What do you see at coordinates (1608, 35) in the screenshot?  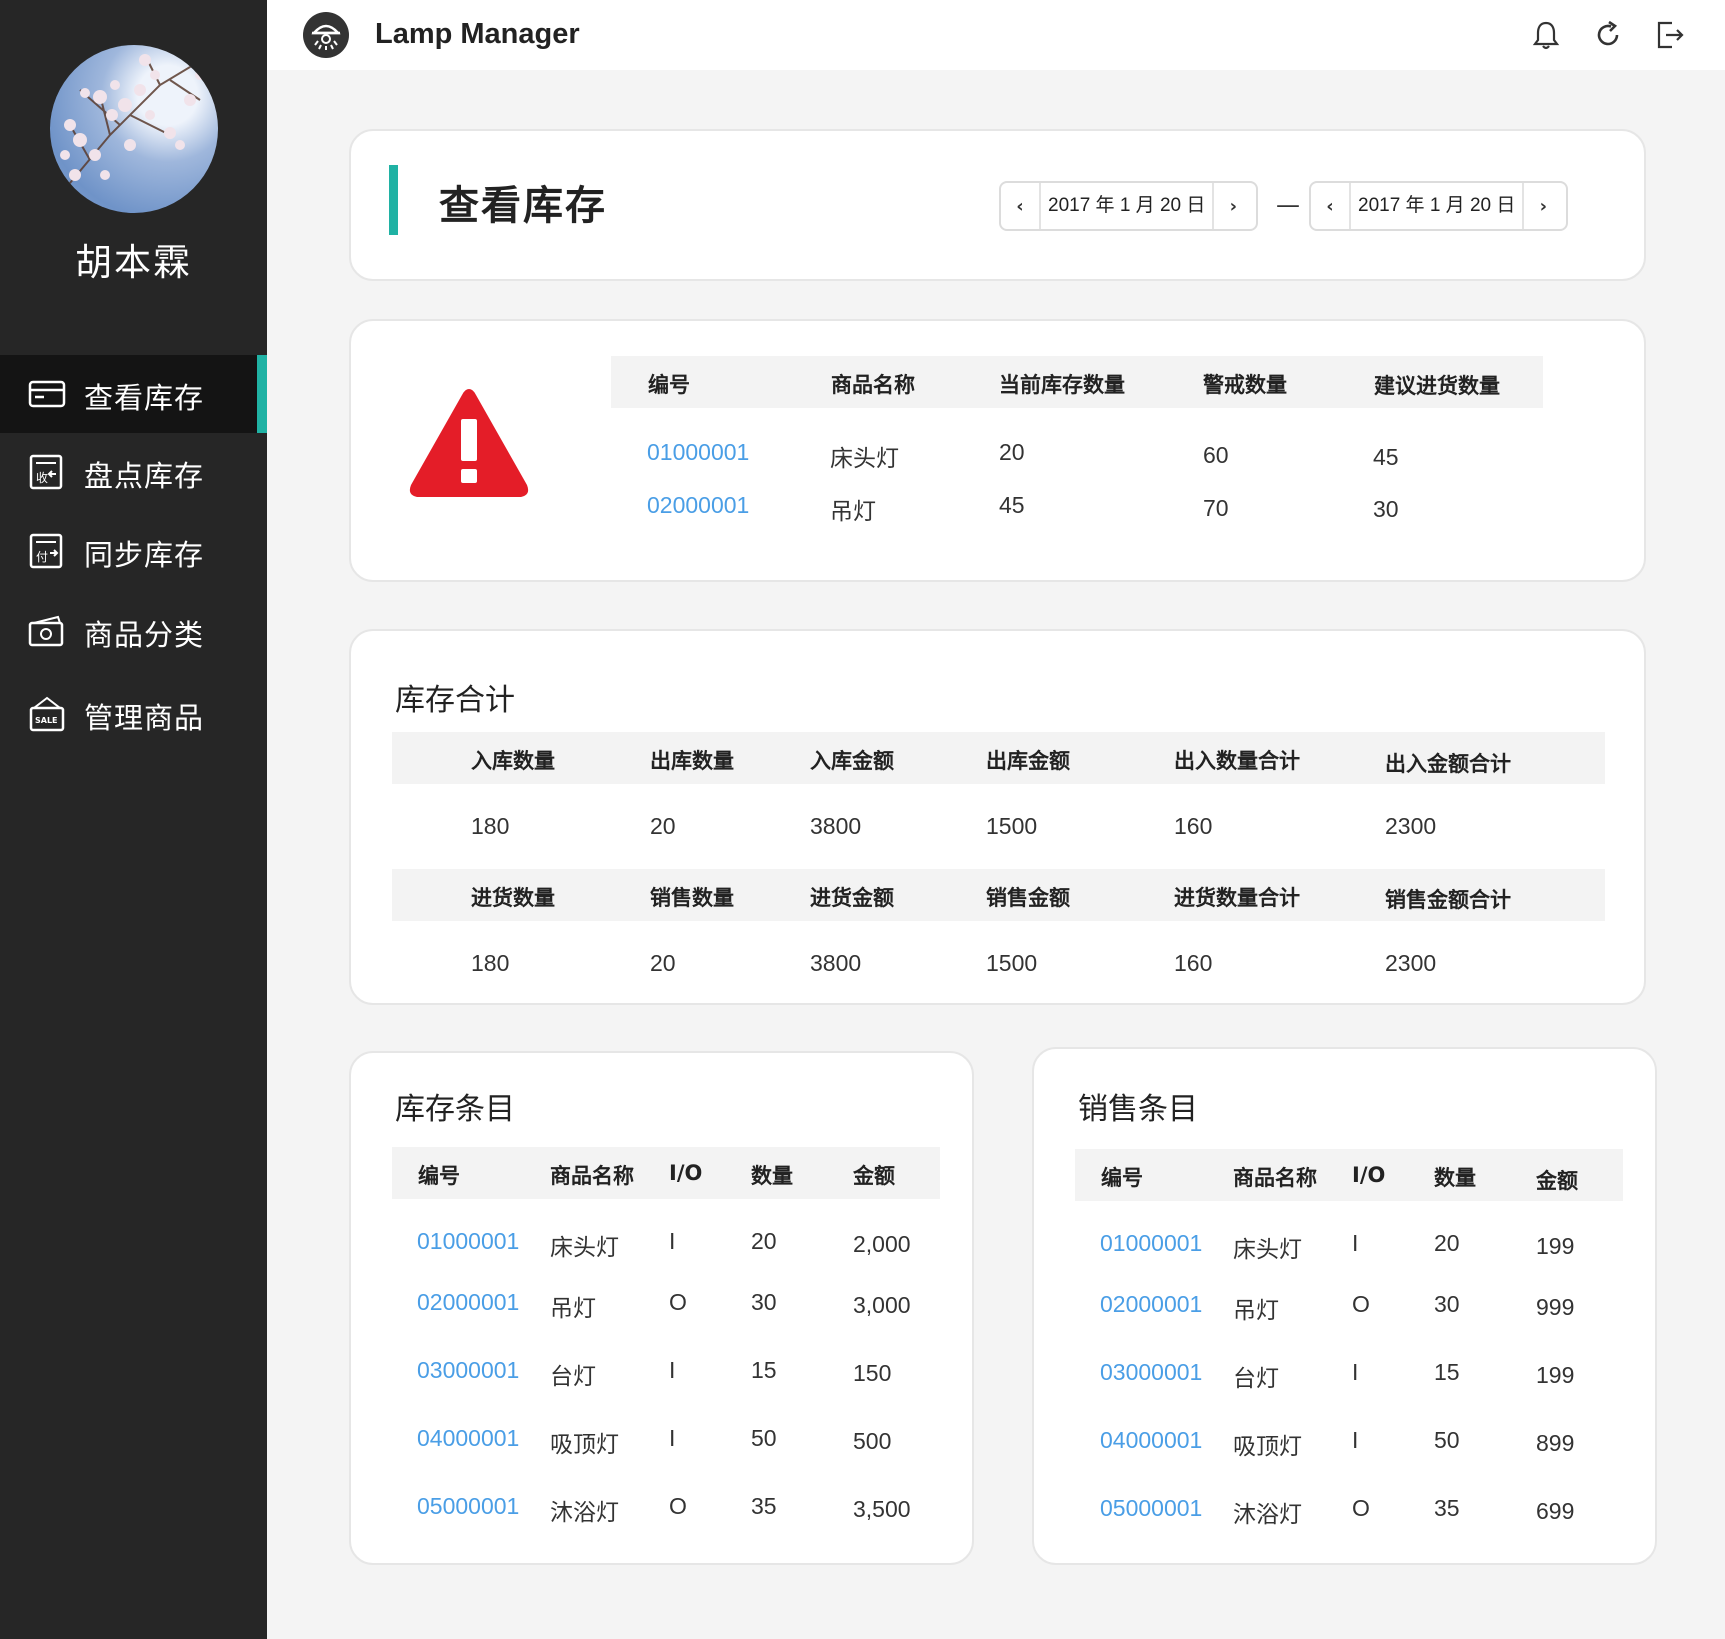 I see `refresh-icon` at bounding box center [1608, 35].